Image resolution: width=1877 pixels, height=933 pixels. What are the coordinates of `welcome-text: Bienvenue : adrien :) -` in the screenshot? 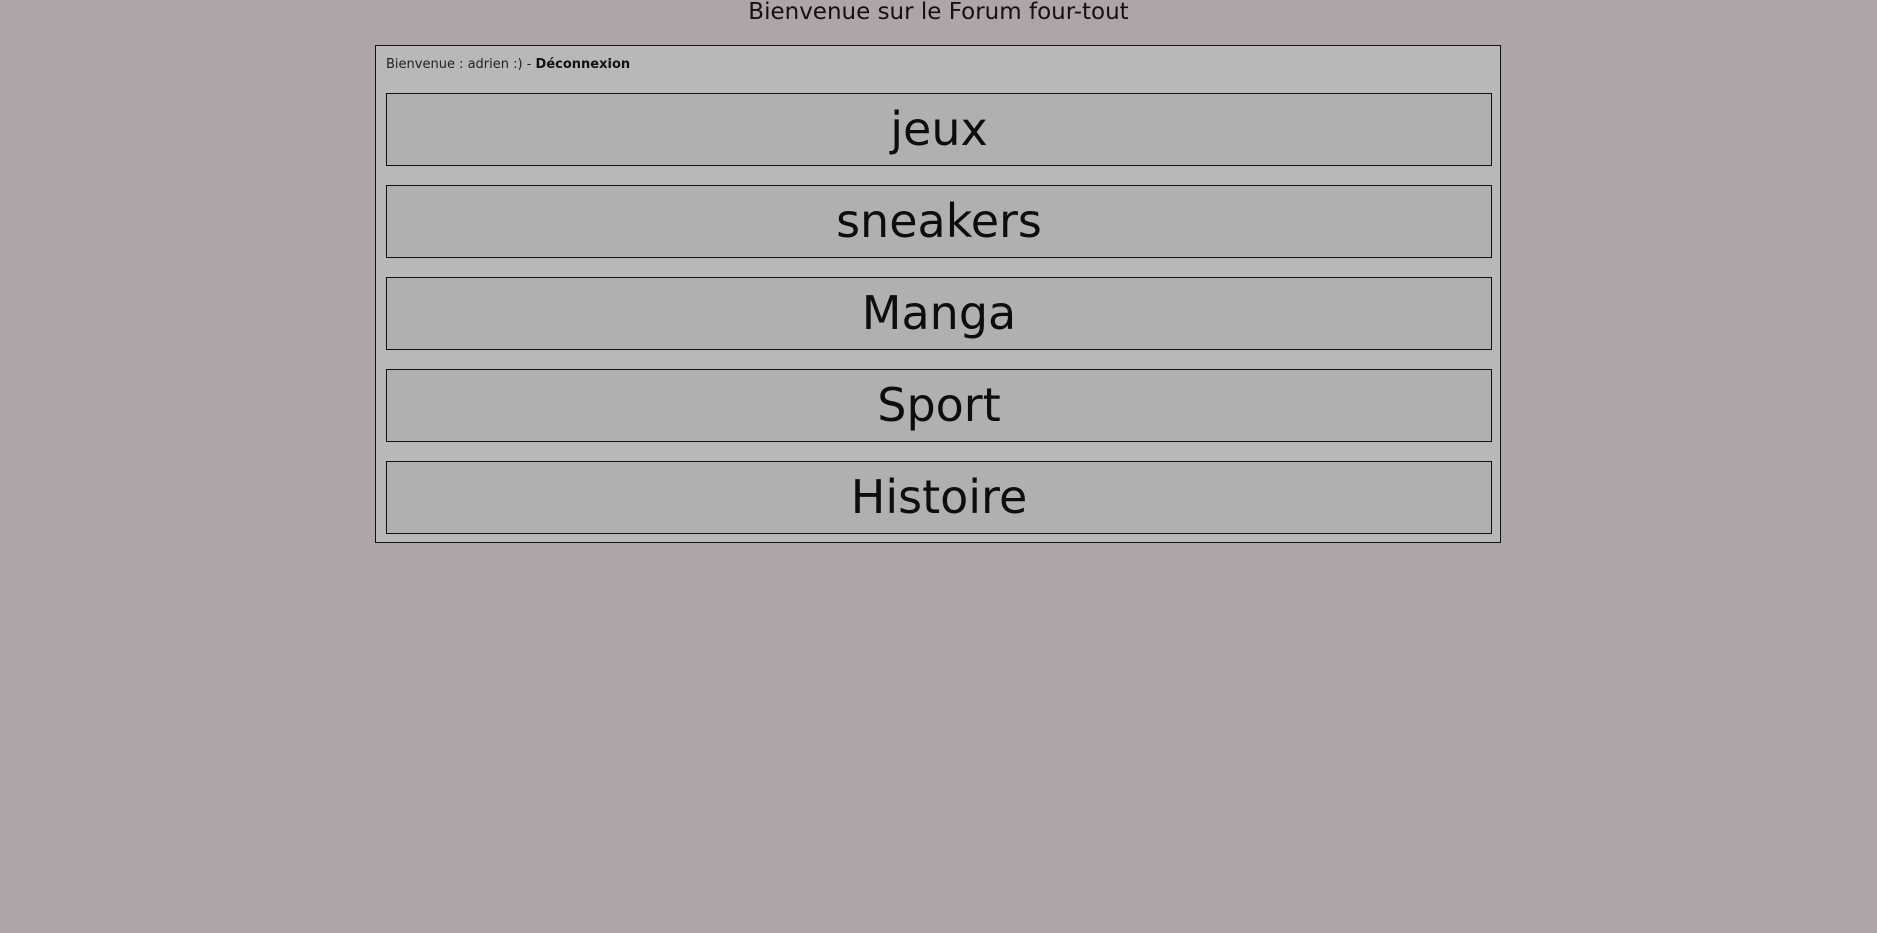 It's located at (461, 64).